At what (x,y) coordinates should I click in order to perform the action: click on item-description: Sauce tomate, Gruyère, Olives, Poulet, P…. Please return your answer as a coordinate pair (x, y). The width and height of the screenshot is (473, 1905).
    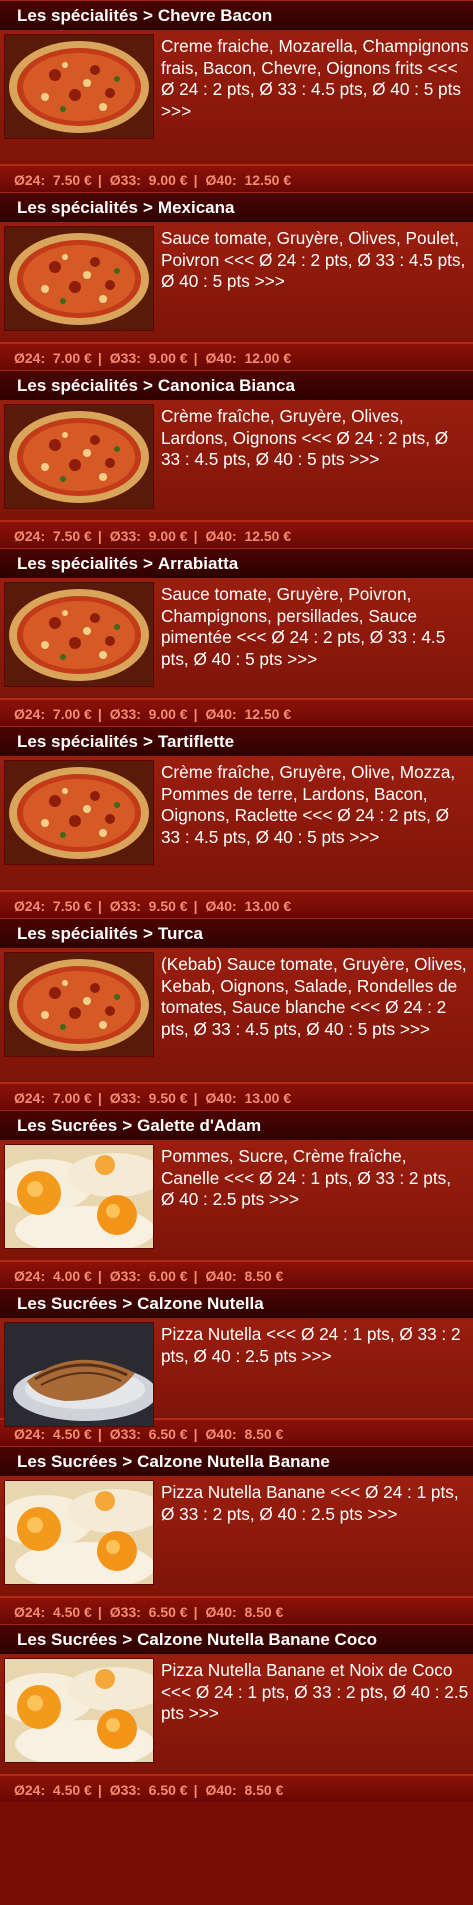
    Looking at the image, I should click on (313, 259).